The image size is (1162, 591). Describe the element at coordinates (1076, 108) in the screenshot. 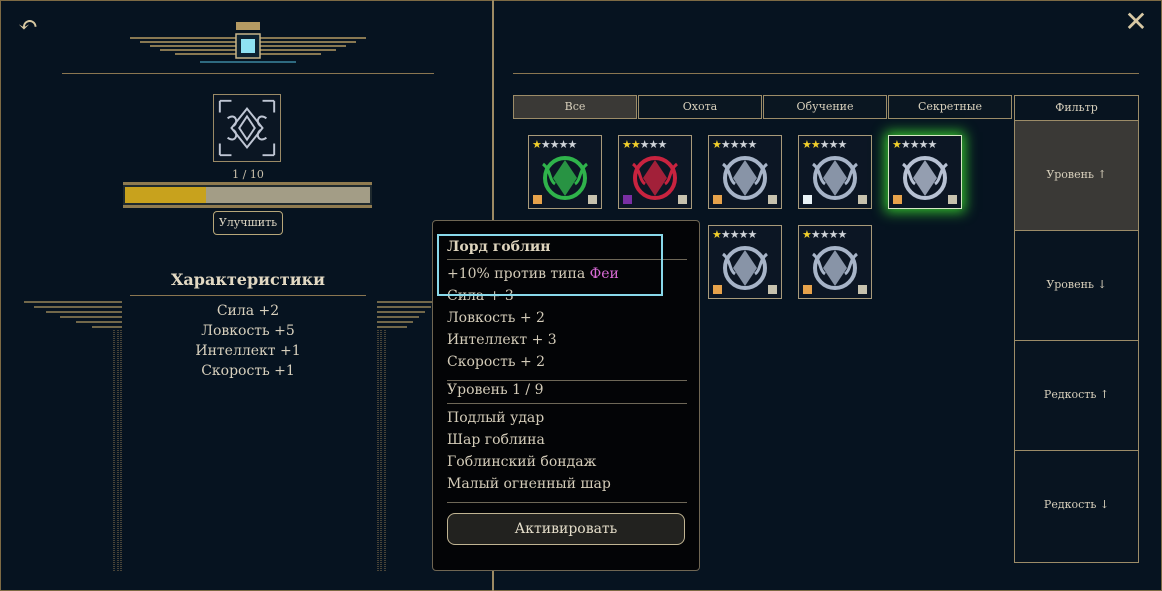

I see `filter-header: Фильтр` at that location.